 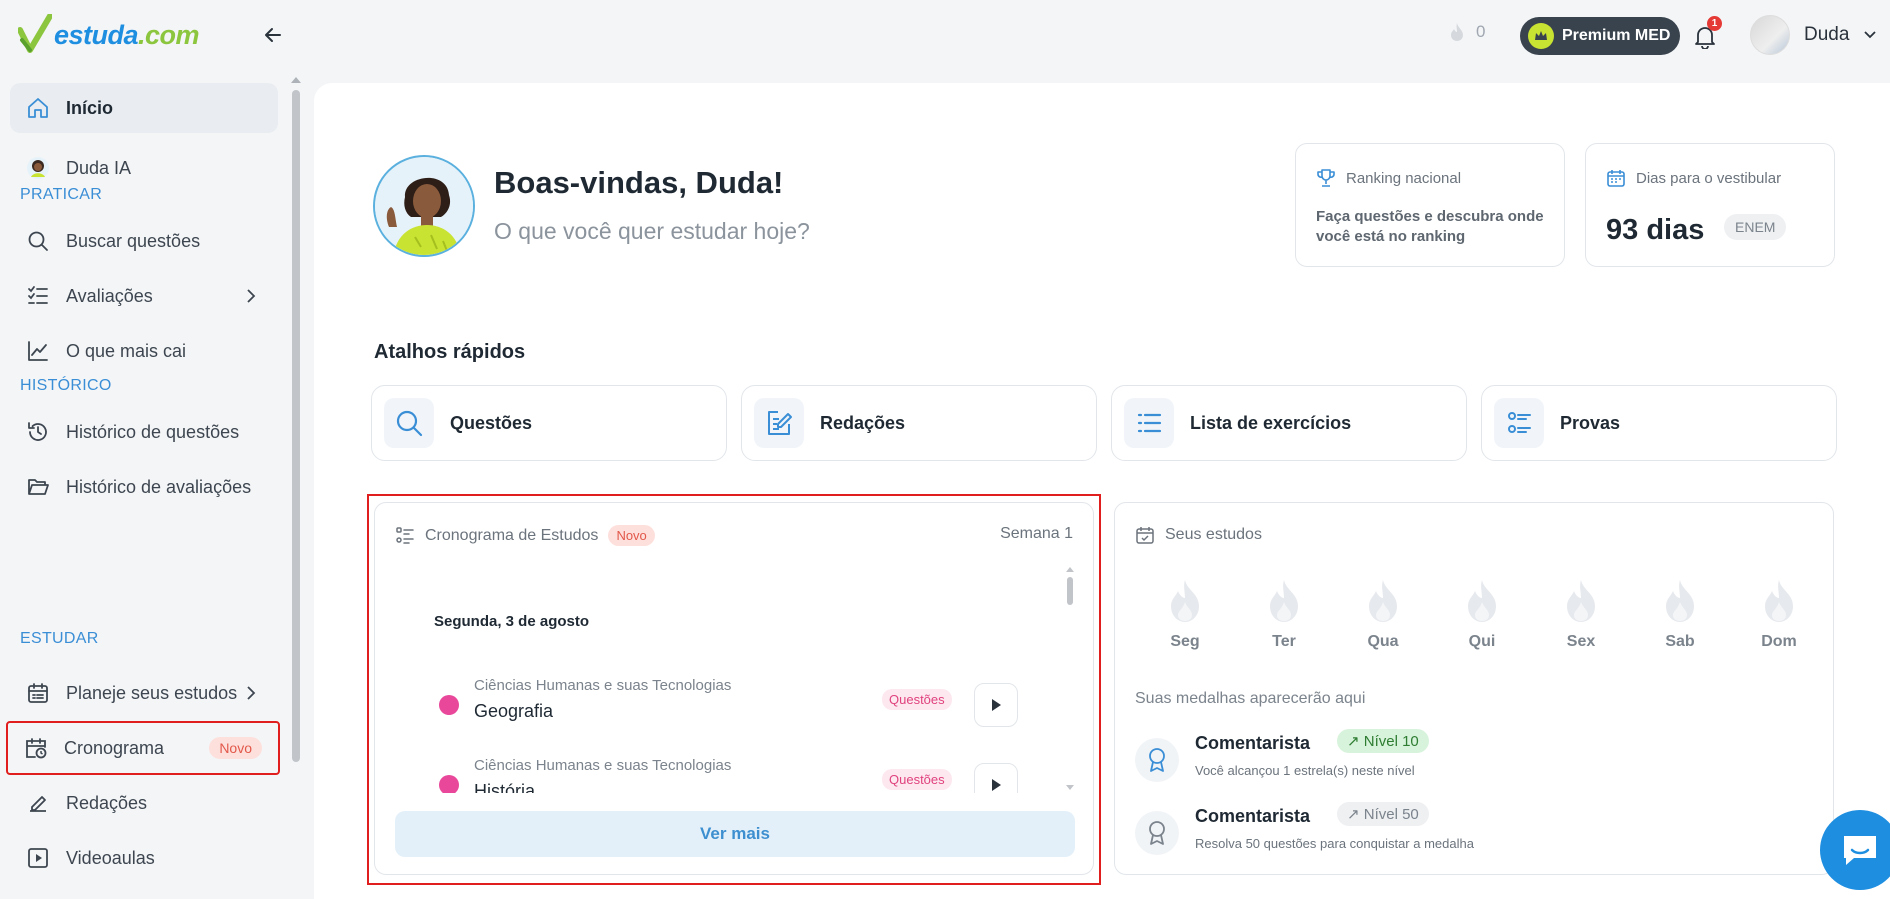 What do you see at coordinates (38, 241) in the screenshot?
I see `search-icon` at bounding box center [38, 241].